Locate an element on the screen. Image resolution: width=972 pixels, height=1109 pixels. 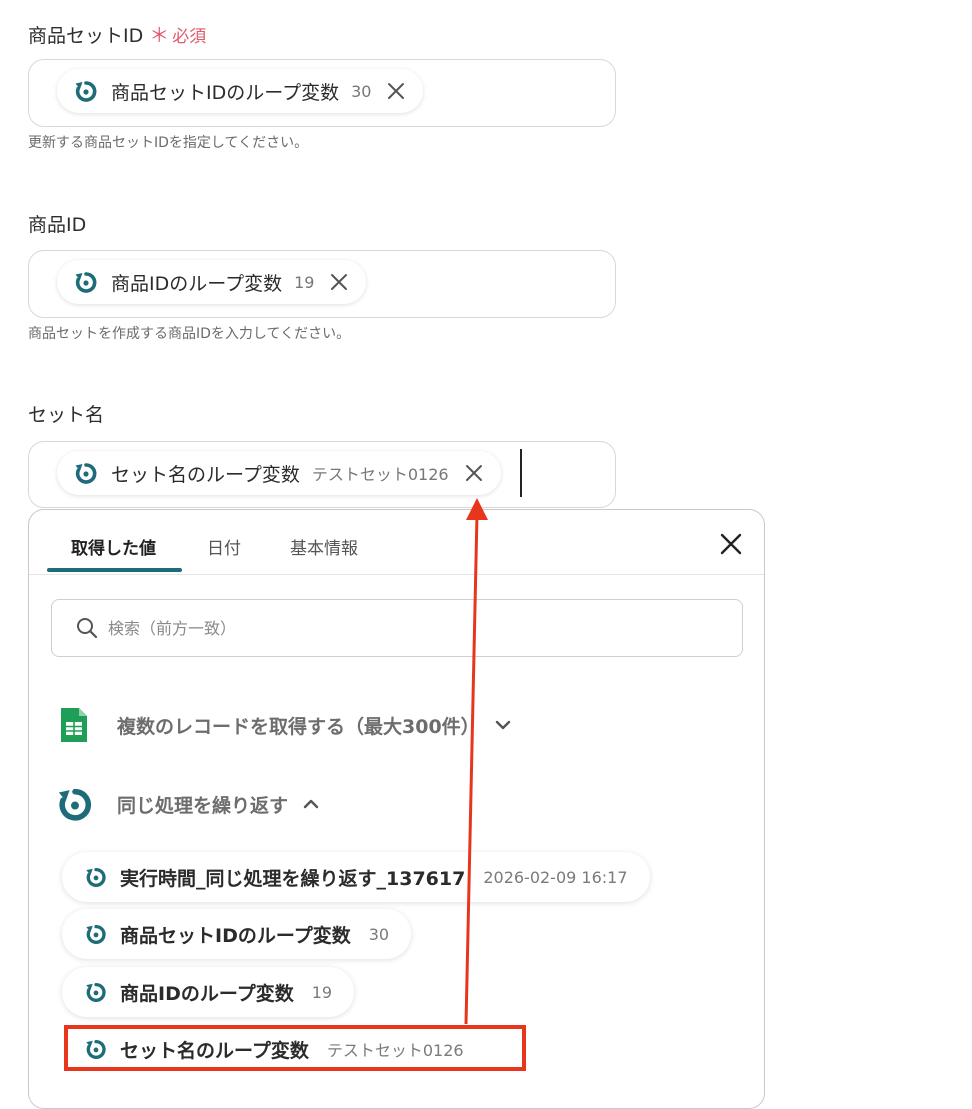
spreadsheet-icon is located at coordinates (74, 725).